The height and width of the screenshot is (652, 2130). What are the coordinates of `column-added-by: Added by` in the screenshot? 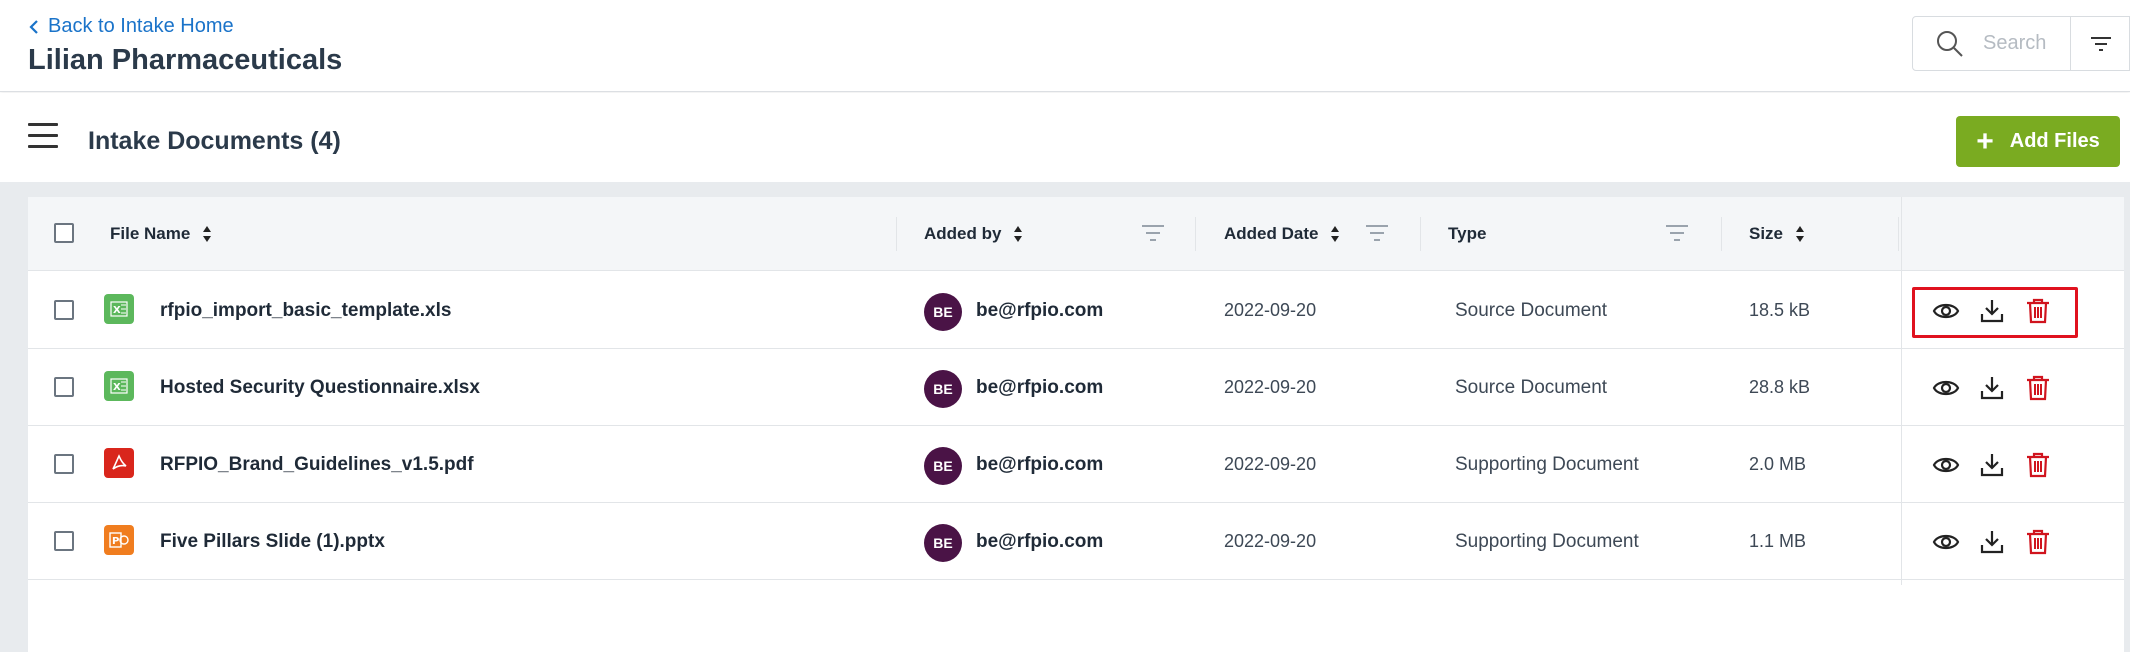 It's located at (973, 234).